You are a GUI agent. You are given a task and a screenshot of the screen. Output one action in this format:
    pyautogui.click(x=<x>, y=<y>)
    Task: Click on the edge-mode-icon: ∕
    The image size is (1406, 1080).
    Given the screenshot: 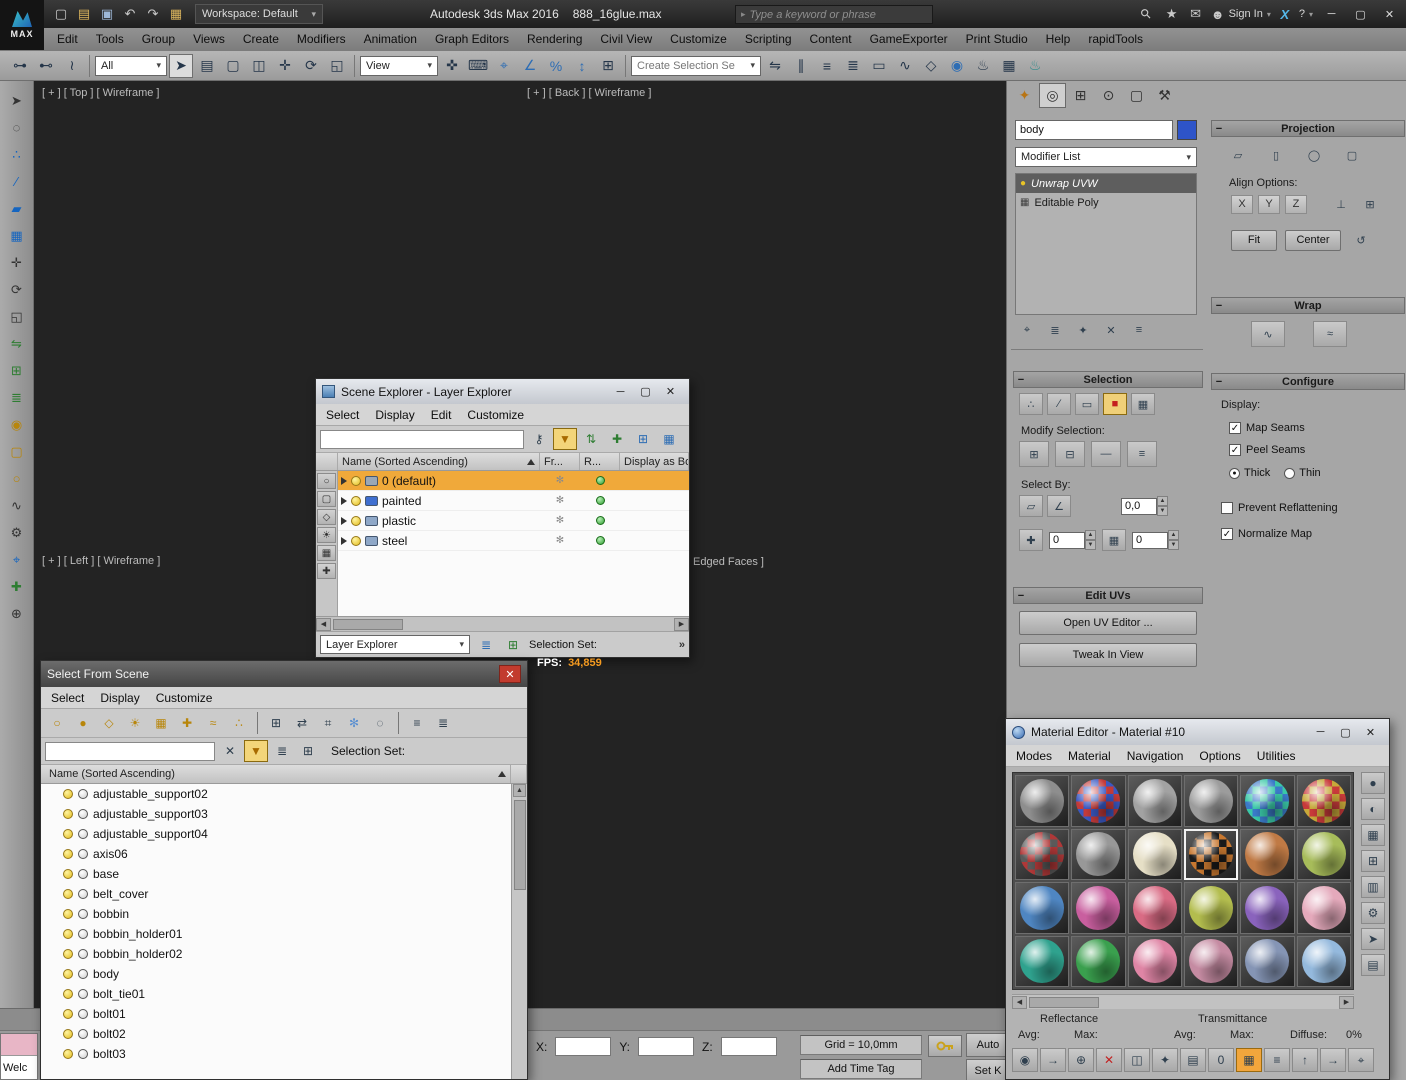 What is the action you would take?
    pyautogui.click(x=1059, y=404)
    